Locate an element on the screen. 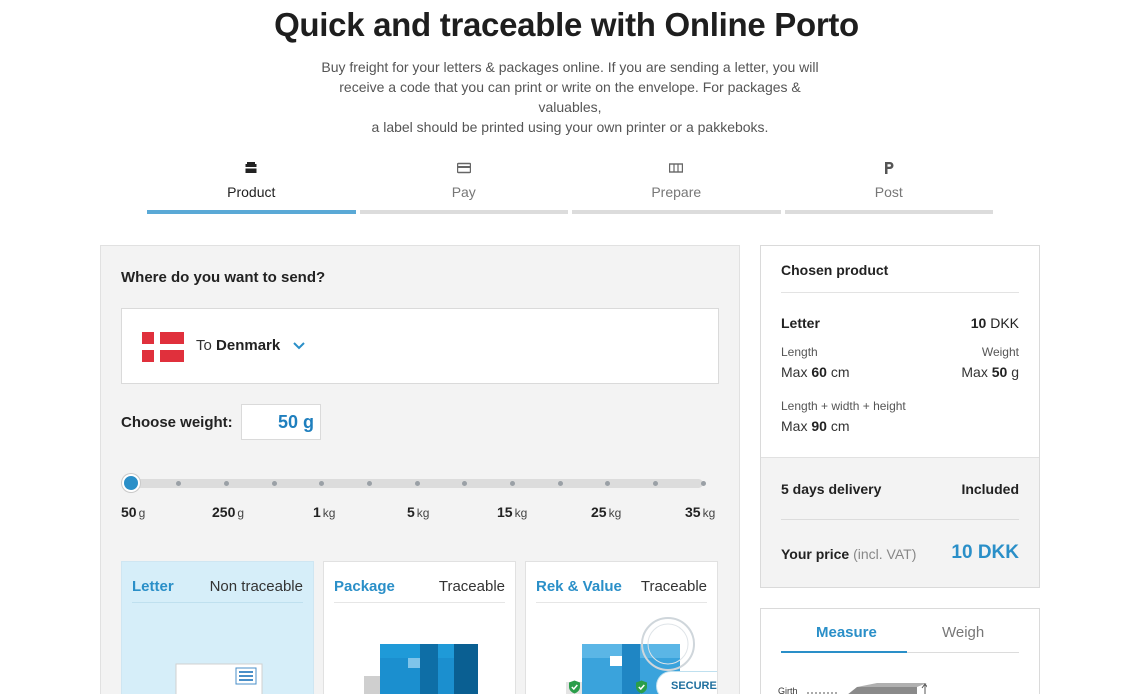 Image resolution: width=1133 pixels, height=694 pixels. tab-active-indicator is located at coordinates (844, 652).